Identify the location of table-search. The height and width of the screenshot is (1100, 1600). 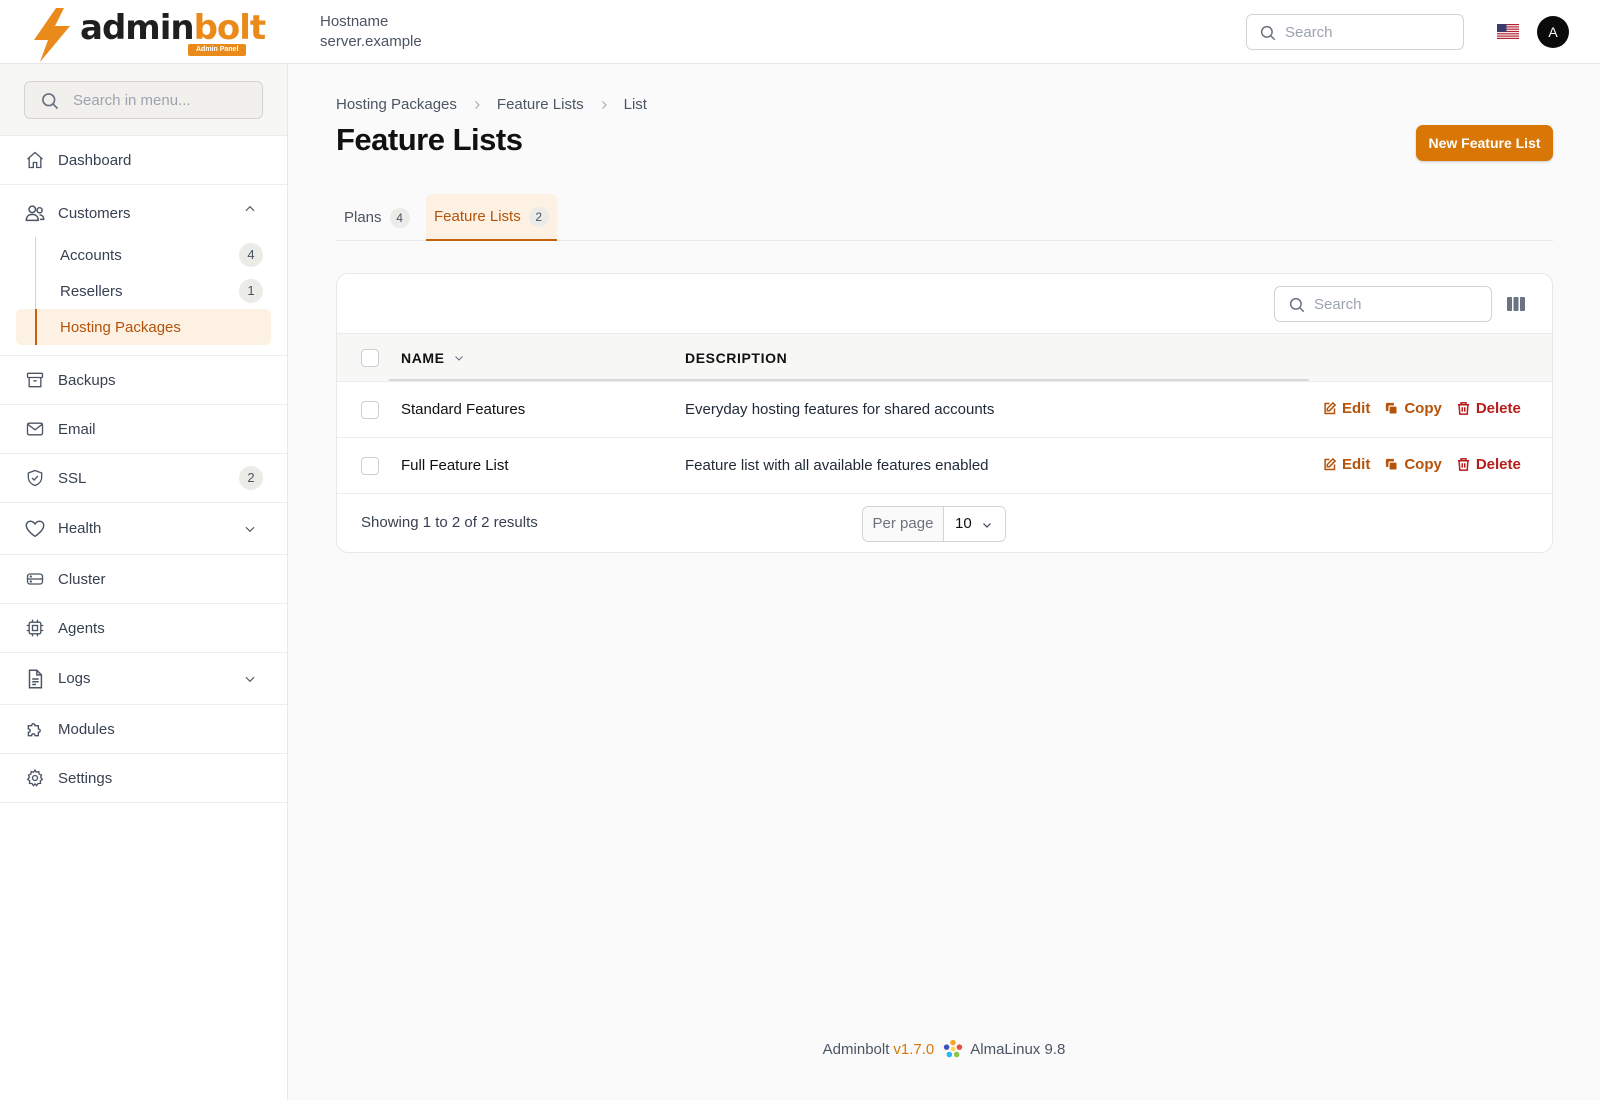
(1383, 304).